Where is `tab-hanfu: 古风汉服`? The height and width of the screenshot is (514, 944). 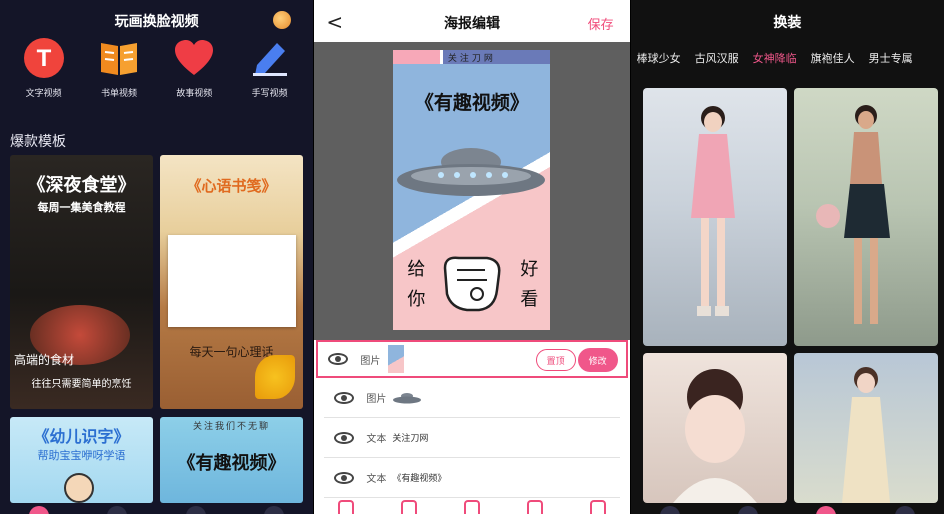 tab-hanfu: 古风汉服 is located at coordinates (717, 58).